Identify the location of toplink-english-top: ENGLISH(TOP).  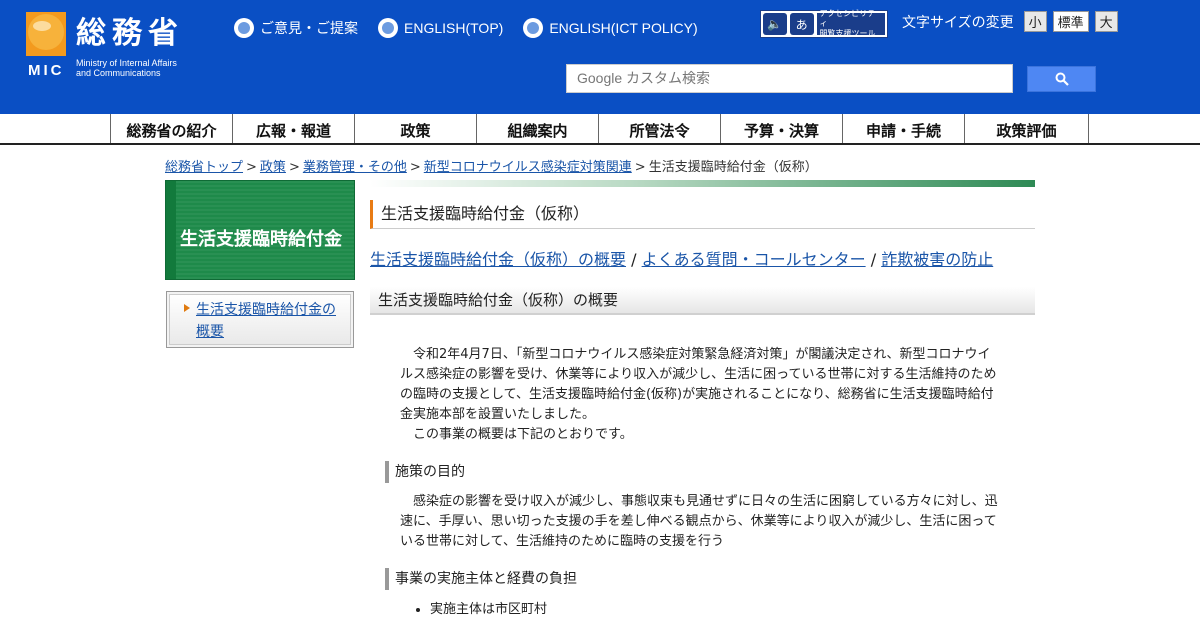
(440, 28).